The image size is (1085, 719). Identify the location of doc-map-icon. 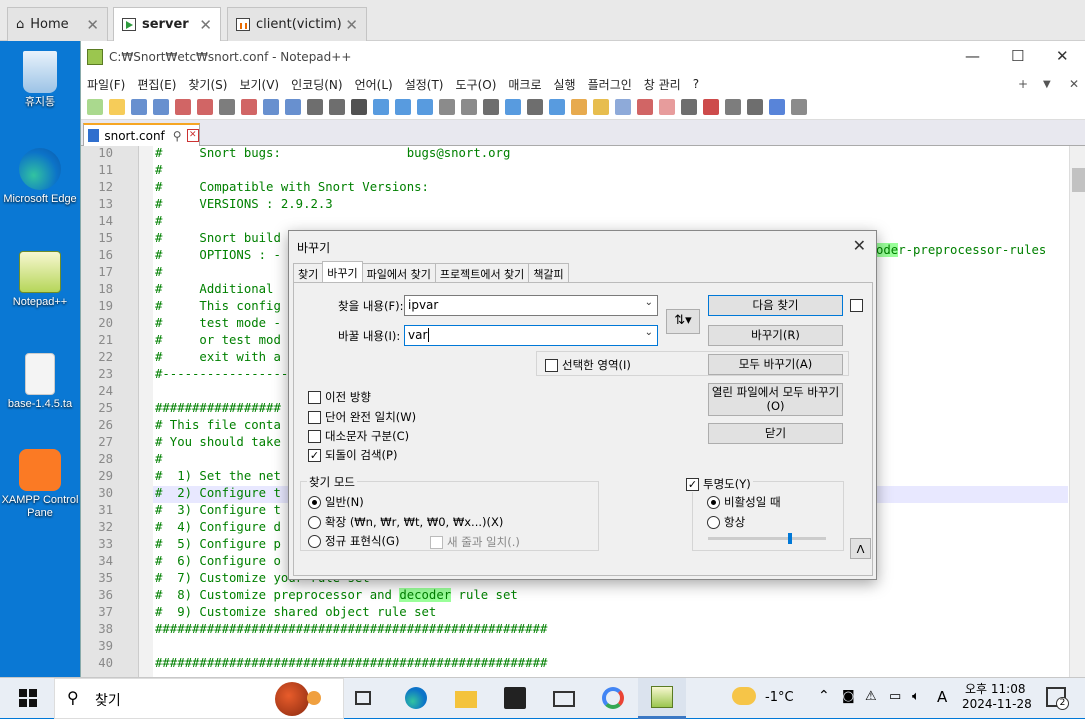
(579, 107).